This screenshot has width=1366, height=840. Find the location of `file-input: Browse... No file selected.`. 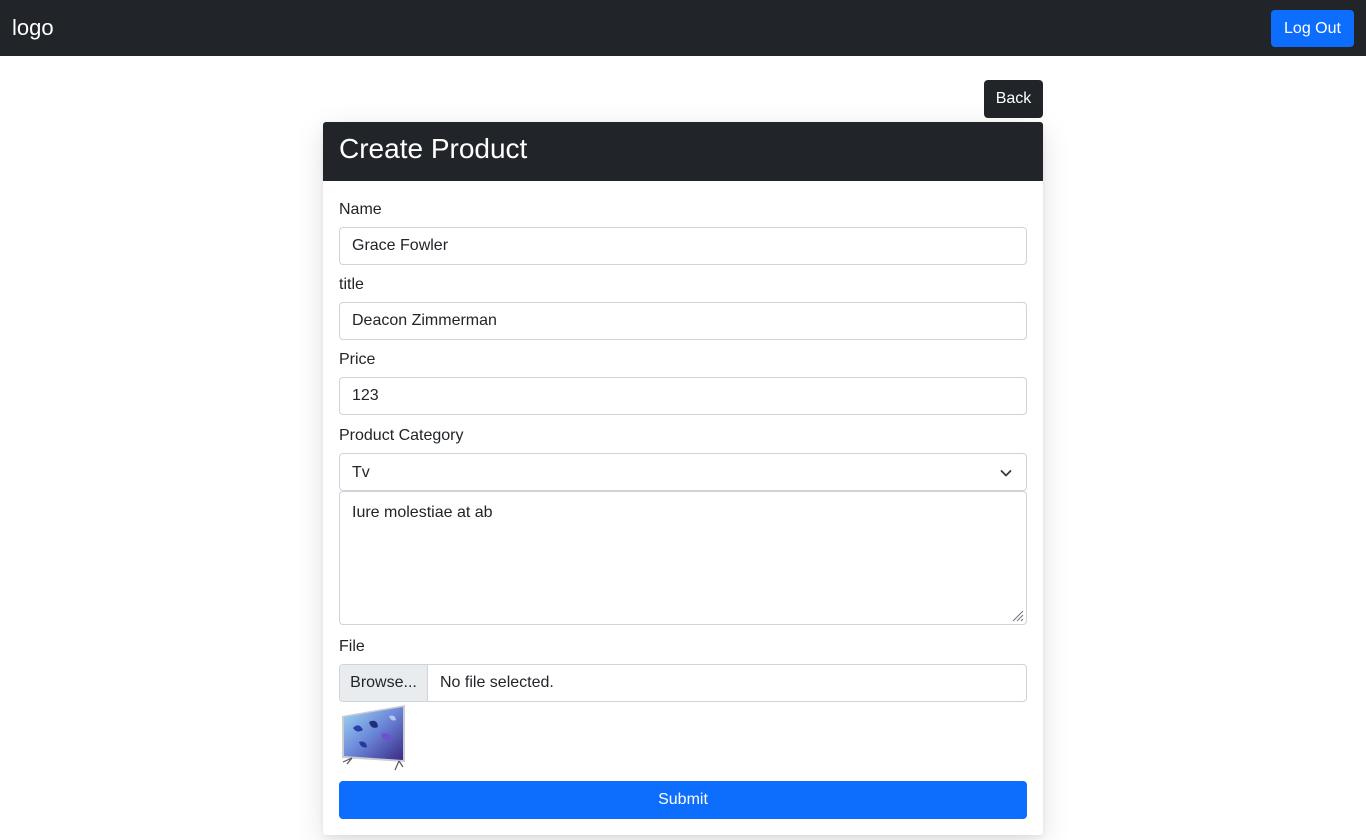

file-input: Browse... No file selected. is located at coordinates (683, 683).